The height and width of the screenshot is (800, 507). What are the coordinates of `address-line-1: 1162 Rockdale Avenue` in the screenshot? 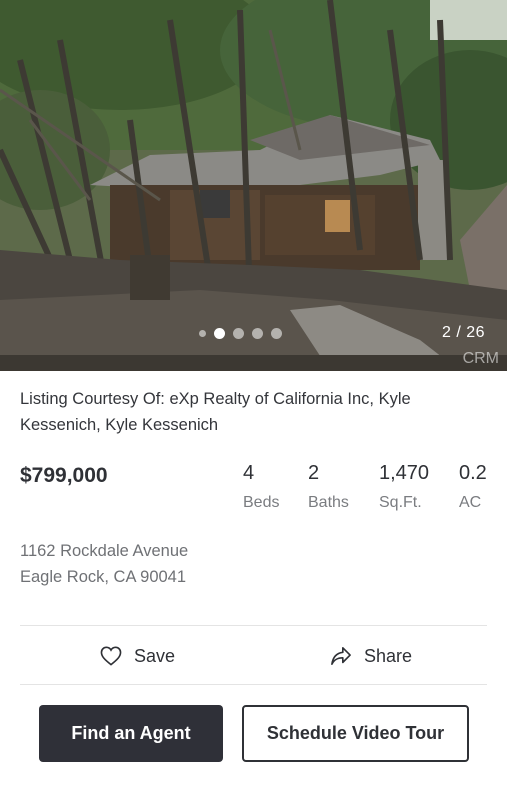 It's located at (104, 551).